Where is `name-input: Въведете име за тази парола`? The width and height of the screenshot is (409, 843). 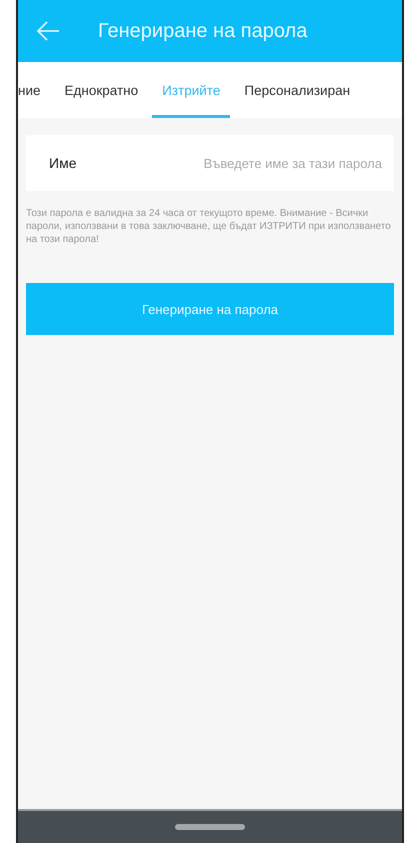 name-input: Въведете име за тази парола is located at coordinates (274, 163).